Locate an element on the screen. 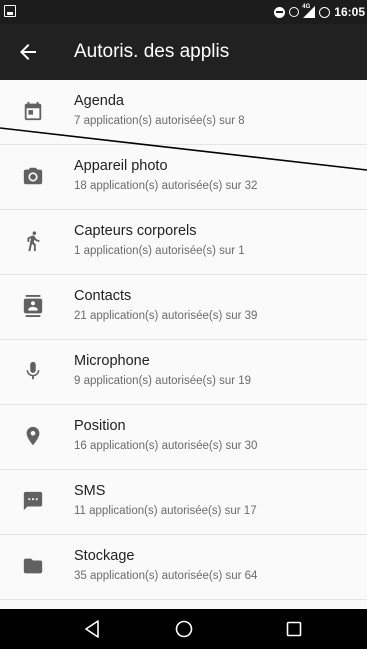 The image size is (367, 649). arrow-back-icon is located at coordinates (28, 52).